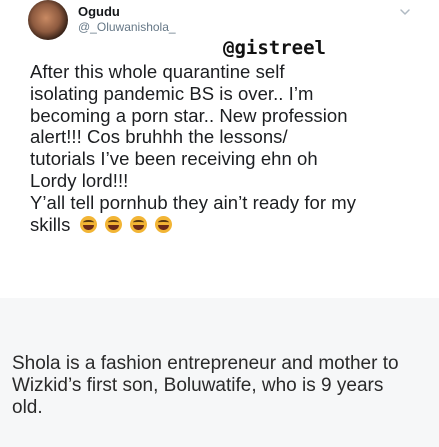 The height and width of the screenshot is (447, 439). Describe the element at coordinates (274, 48) in the screenshot. I see `watermark-text: @gistreel` at that location.